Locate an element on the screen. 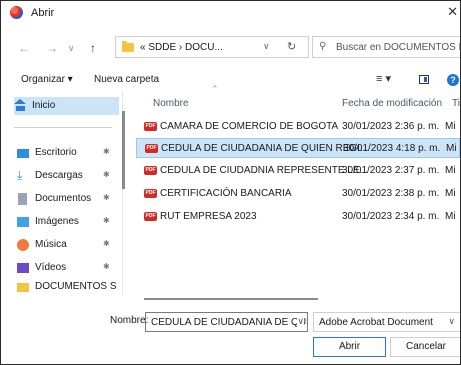  nav-item-documentos: Documentos ✱ is located at coordinates (69, 199).